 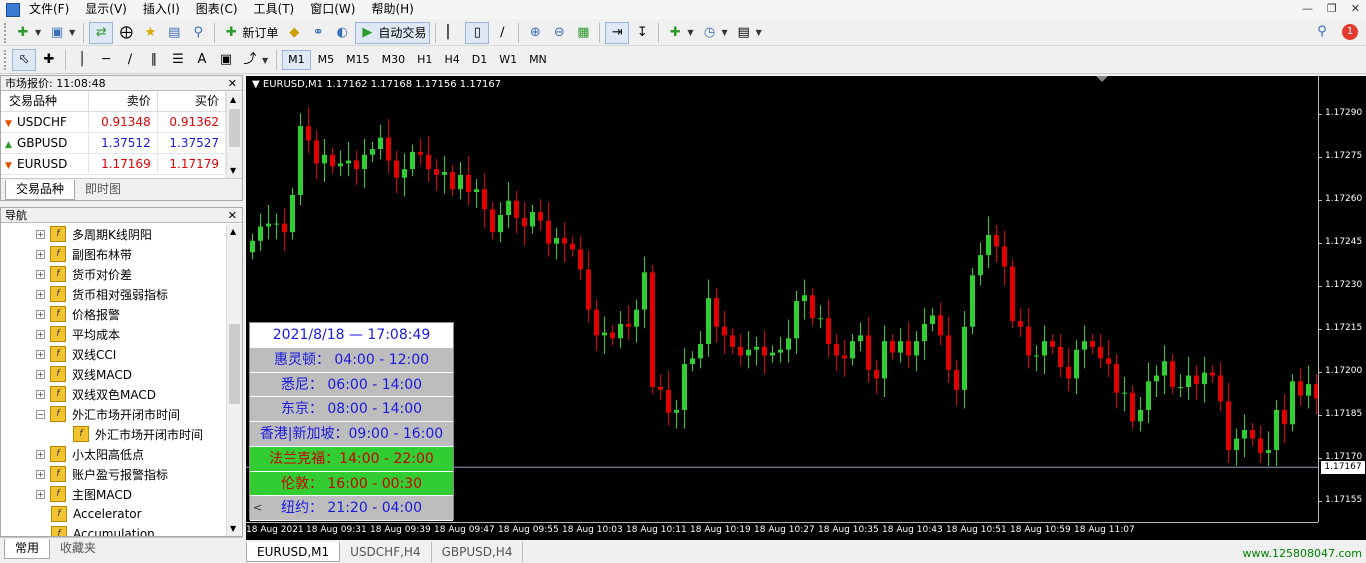 I want to click on column-header: 卖价, so click(x=123, y=101).